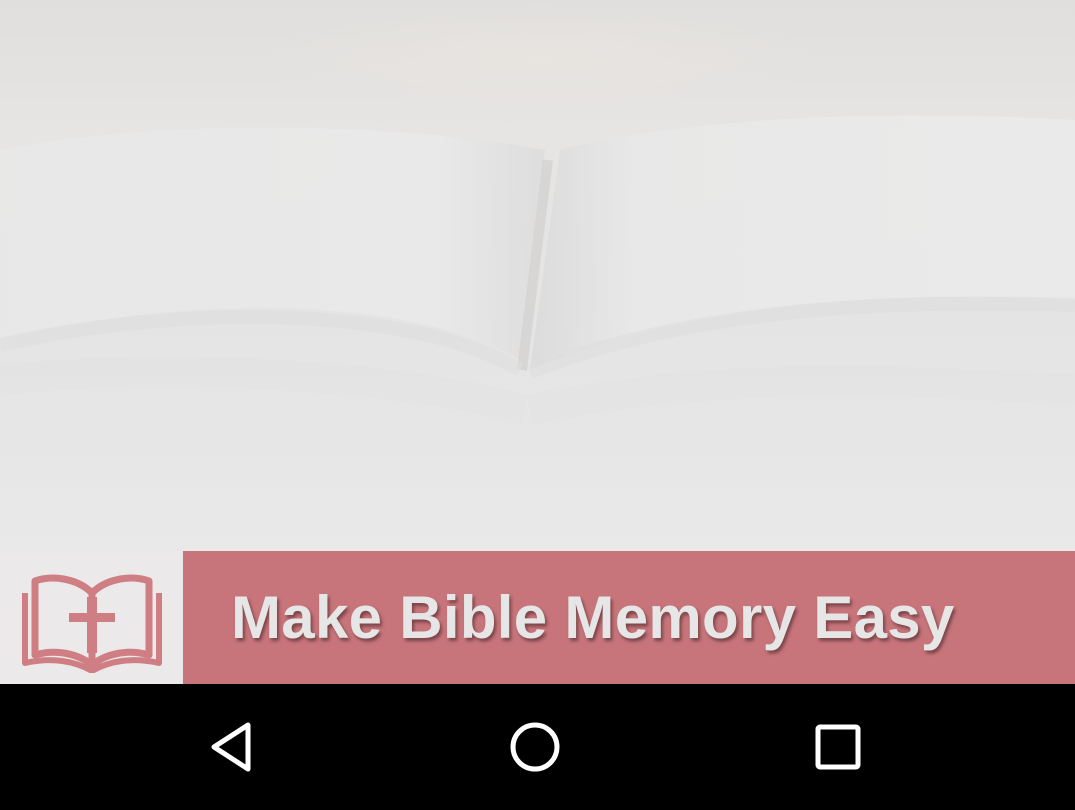 The width and height of the screenshot is (1075, 810). What do you see at coordinates (91, 623) in the screenshot?
I see `bible-cross-icon` at bounding box center [91, 623].